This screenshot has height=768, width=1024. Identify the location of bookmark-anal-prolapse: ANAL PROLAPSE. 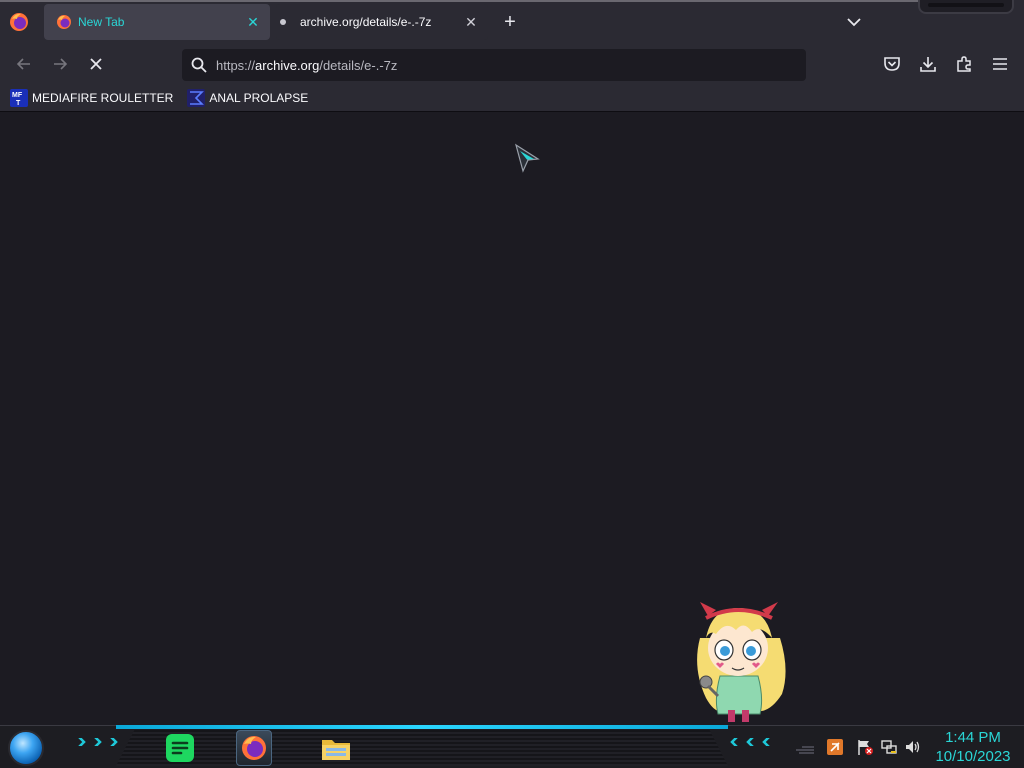
(247, 98).